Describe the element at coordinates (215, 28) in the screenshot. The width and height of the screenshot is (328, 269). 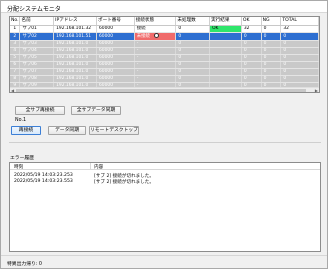
I see `grid-cell-text: OK` at that location.